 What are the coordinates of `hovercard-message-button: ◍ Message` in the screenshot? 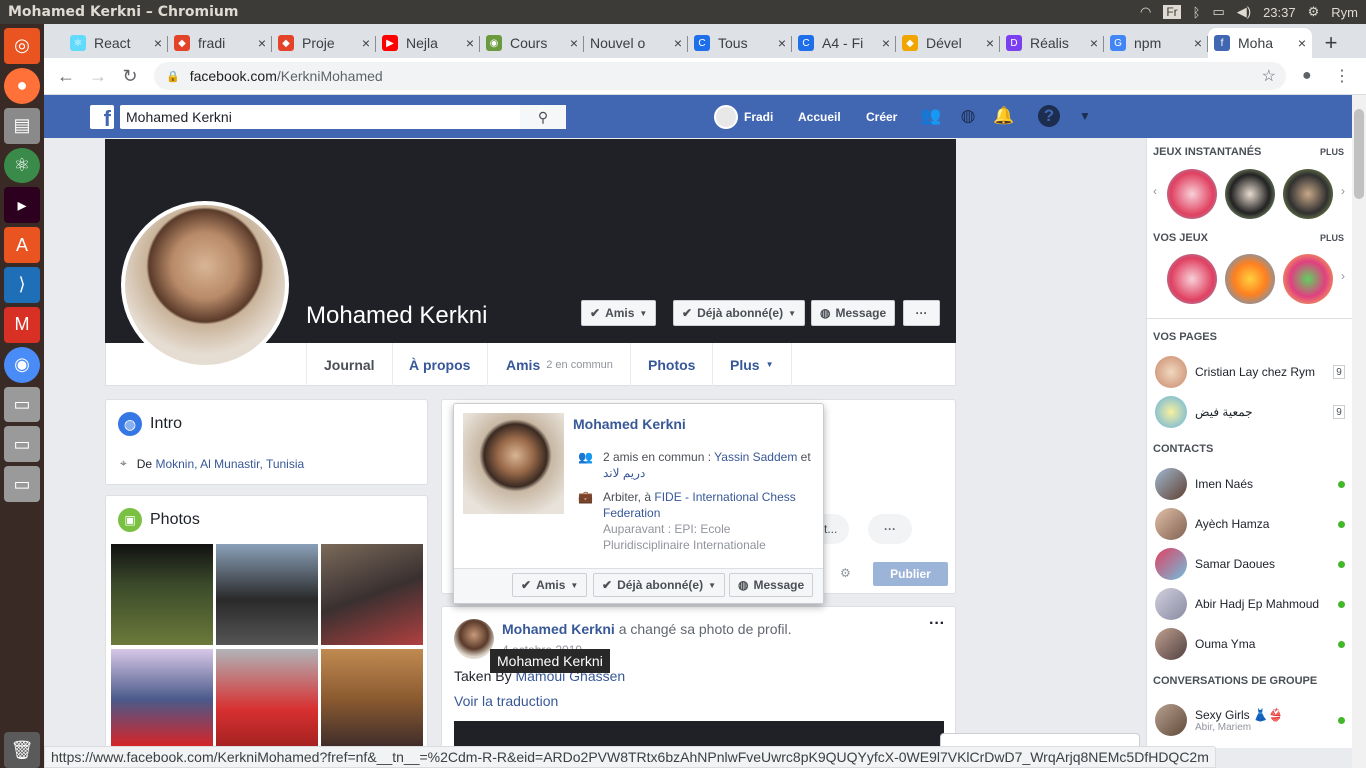 It's located at (771, 585).